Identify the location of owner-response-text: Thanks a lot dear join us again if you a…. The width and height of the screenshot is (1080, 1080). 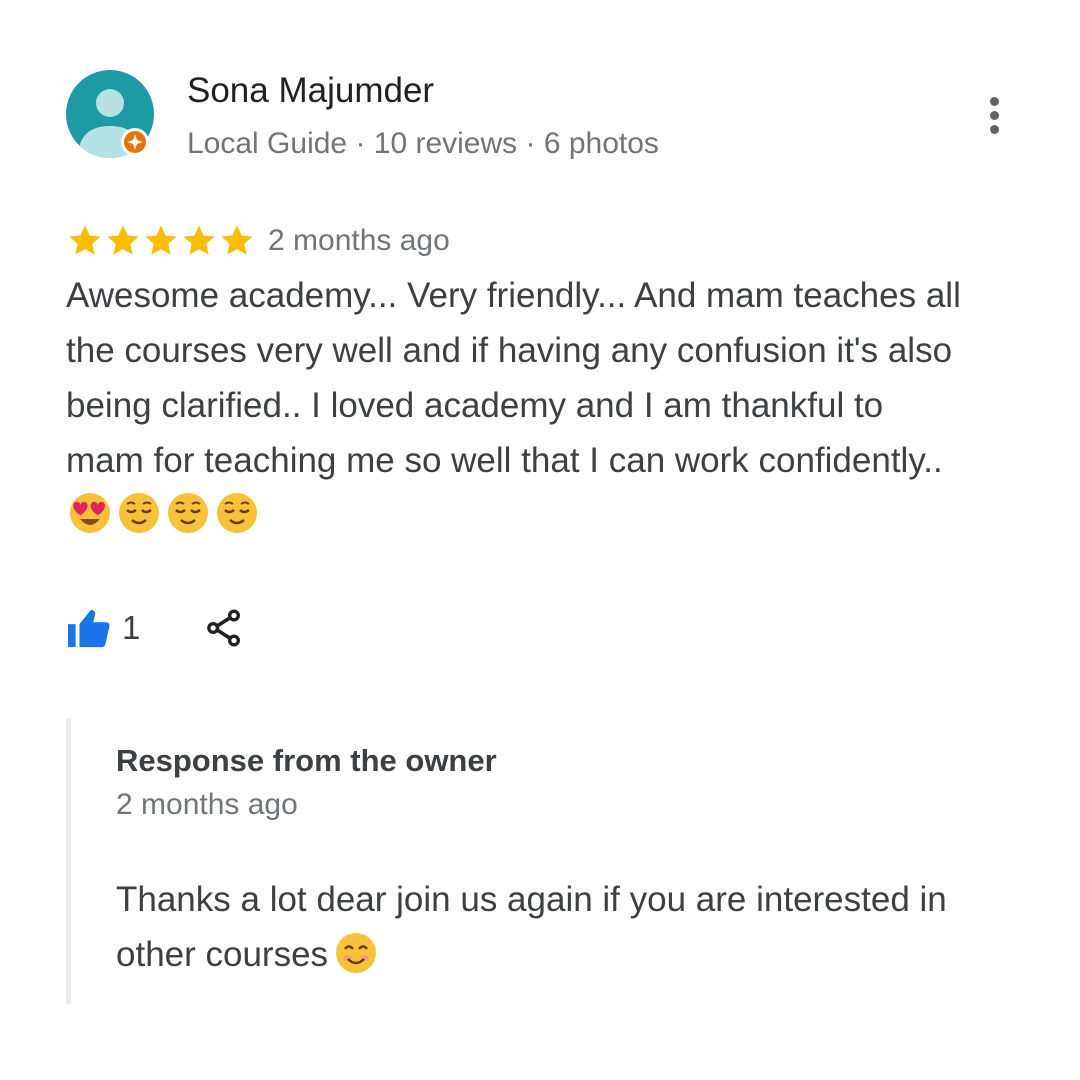
(561, 927).